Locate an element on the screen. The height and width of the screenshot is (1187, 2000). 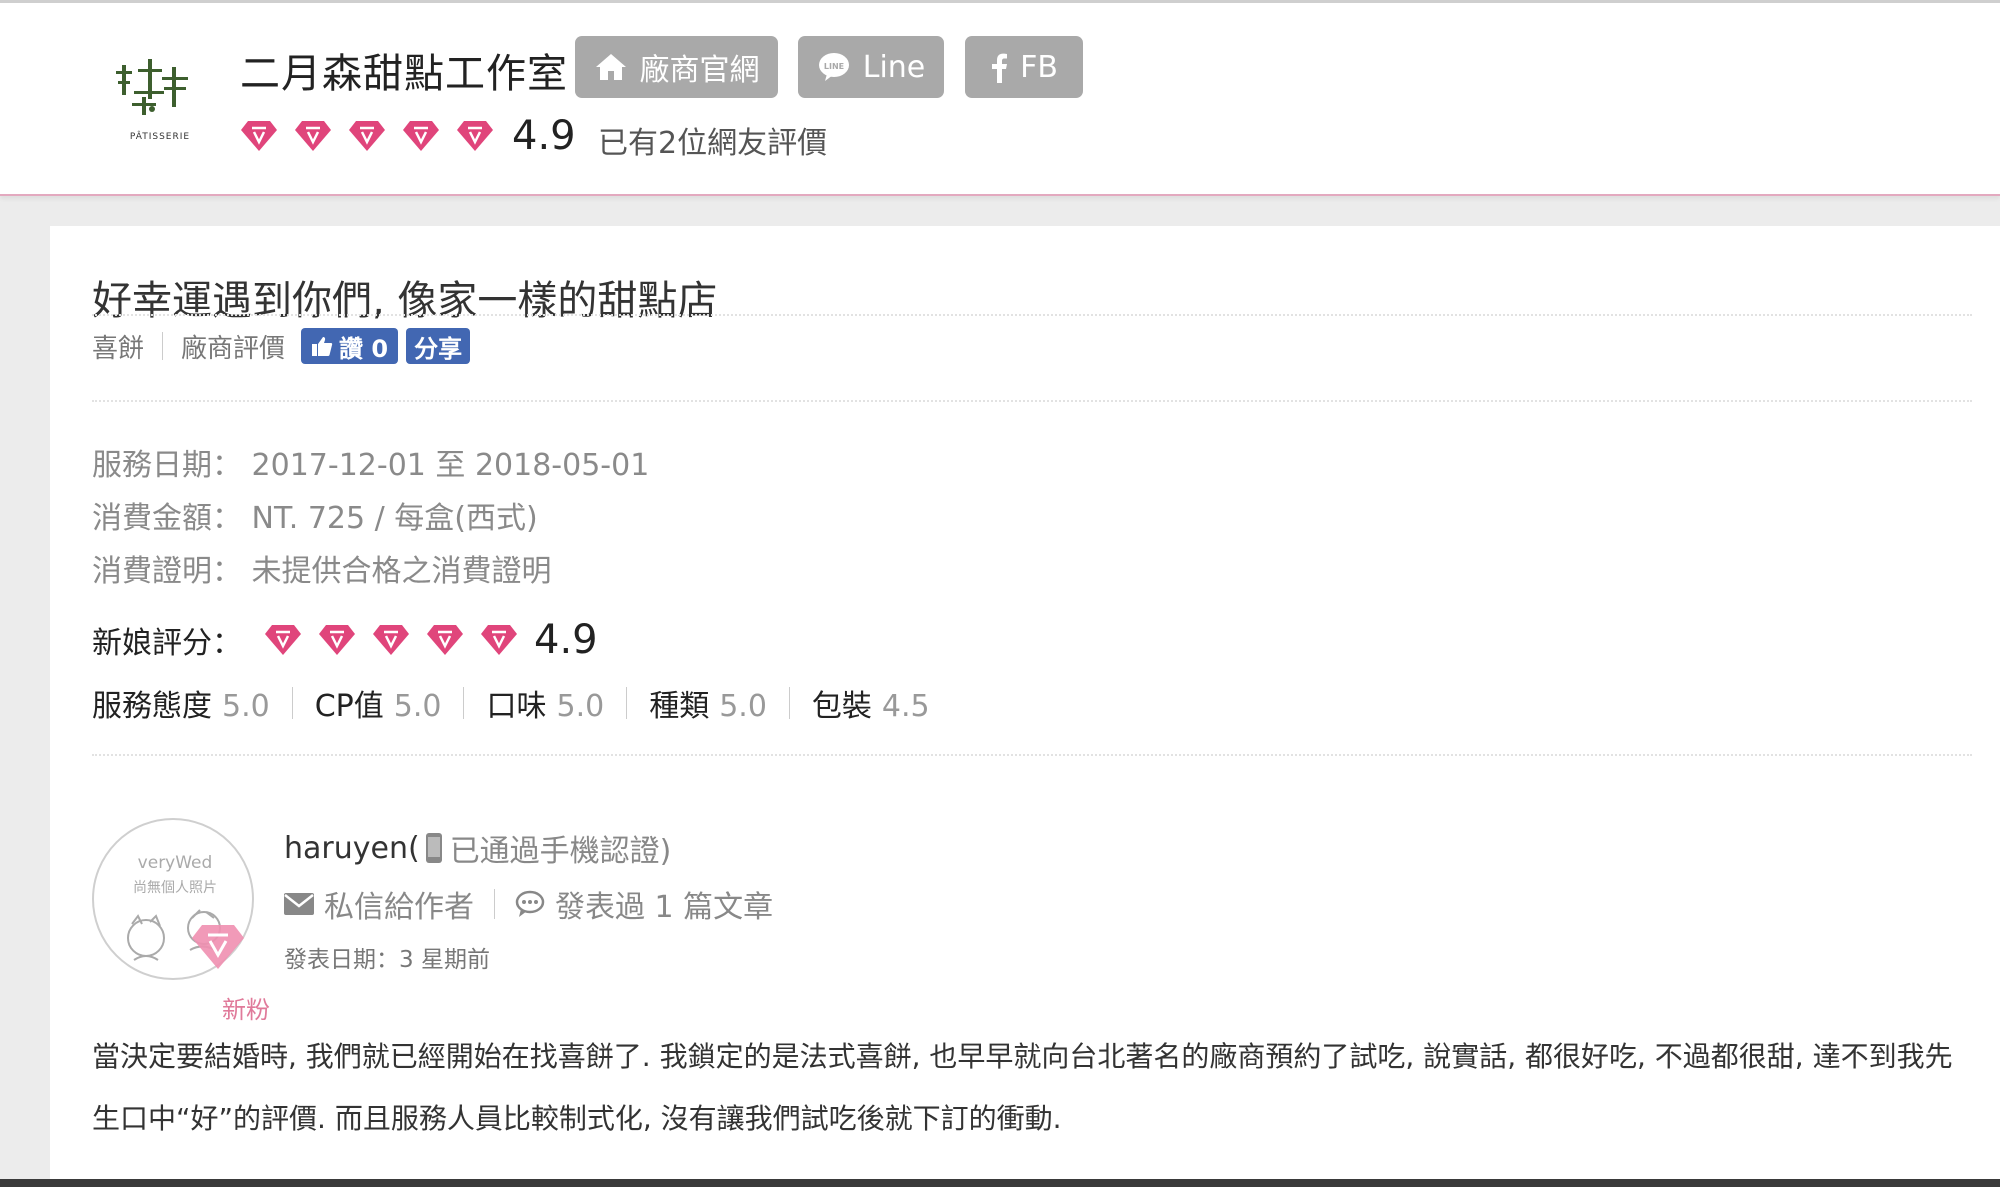
author-name-row: haruyen( 已通過手機認證) is located at coordinates (477, 848).